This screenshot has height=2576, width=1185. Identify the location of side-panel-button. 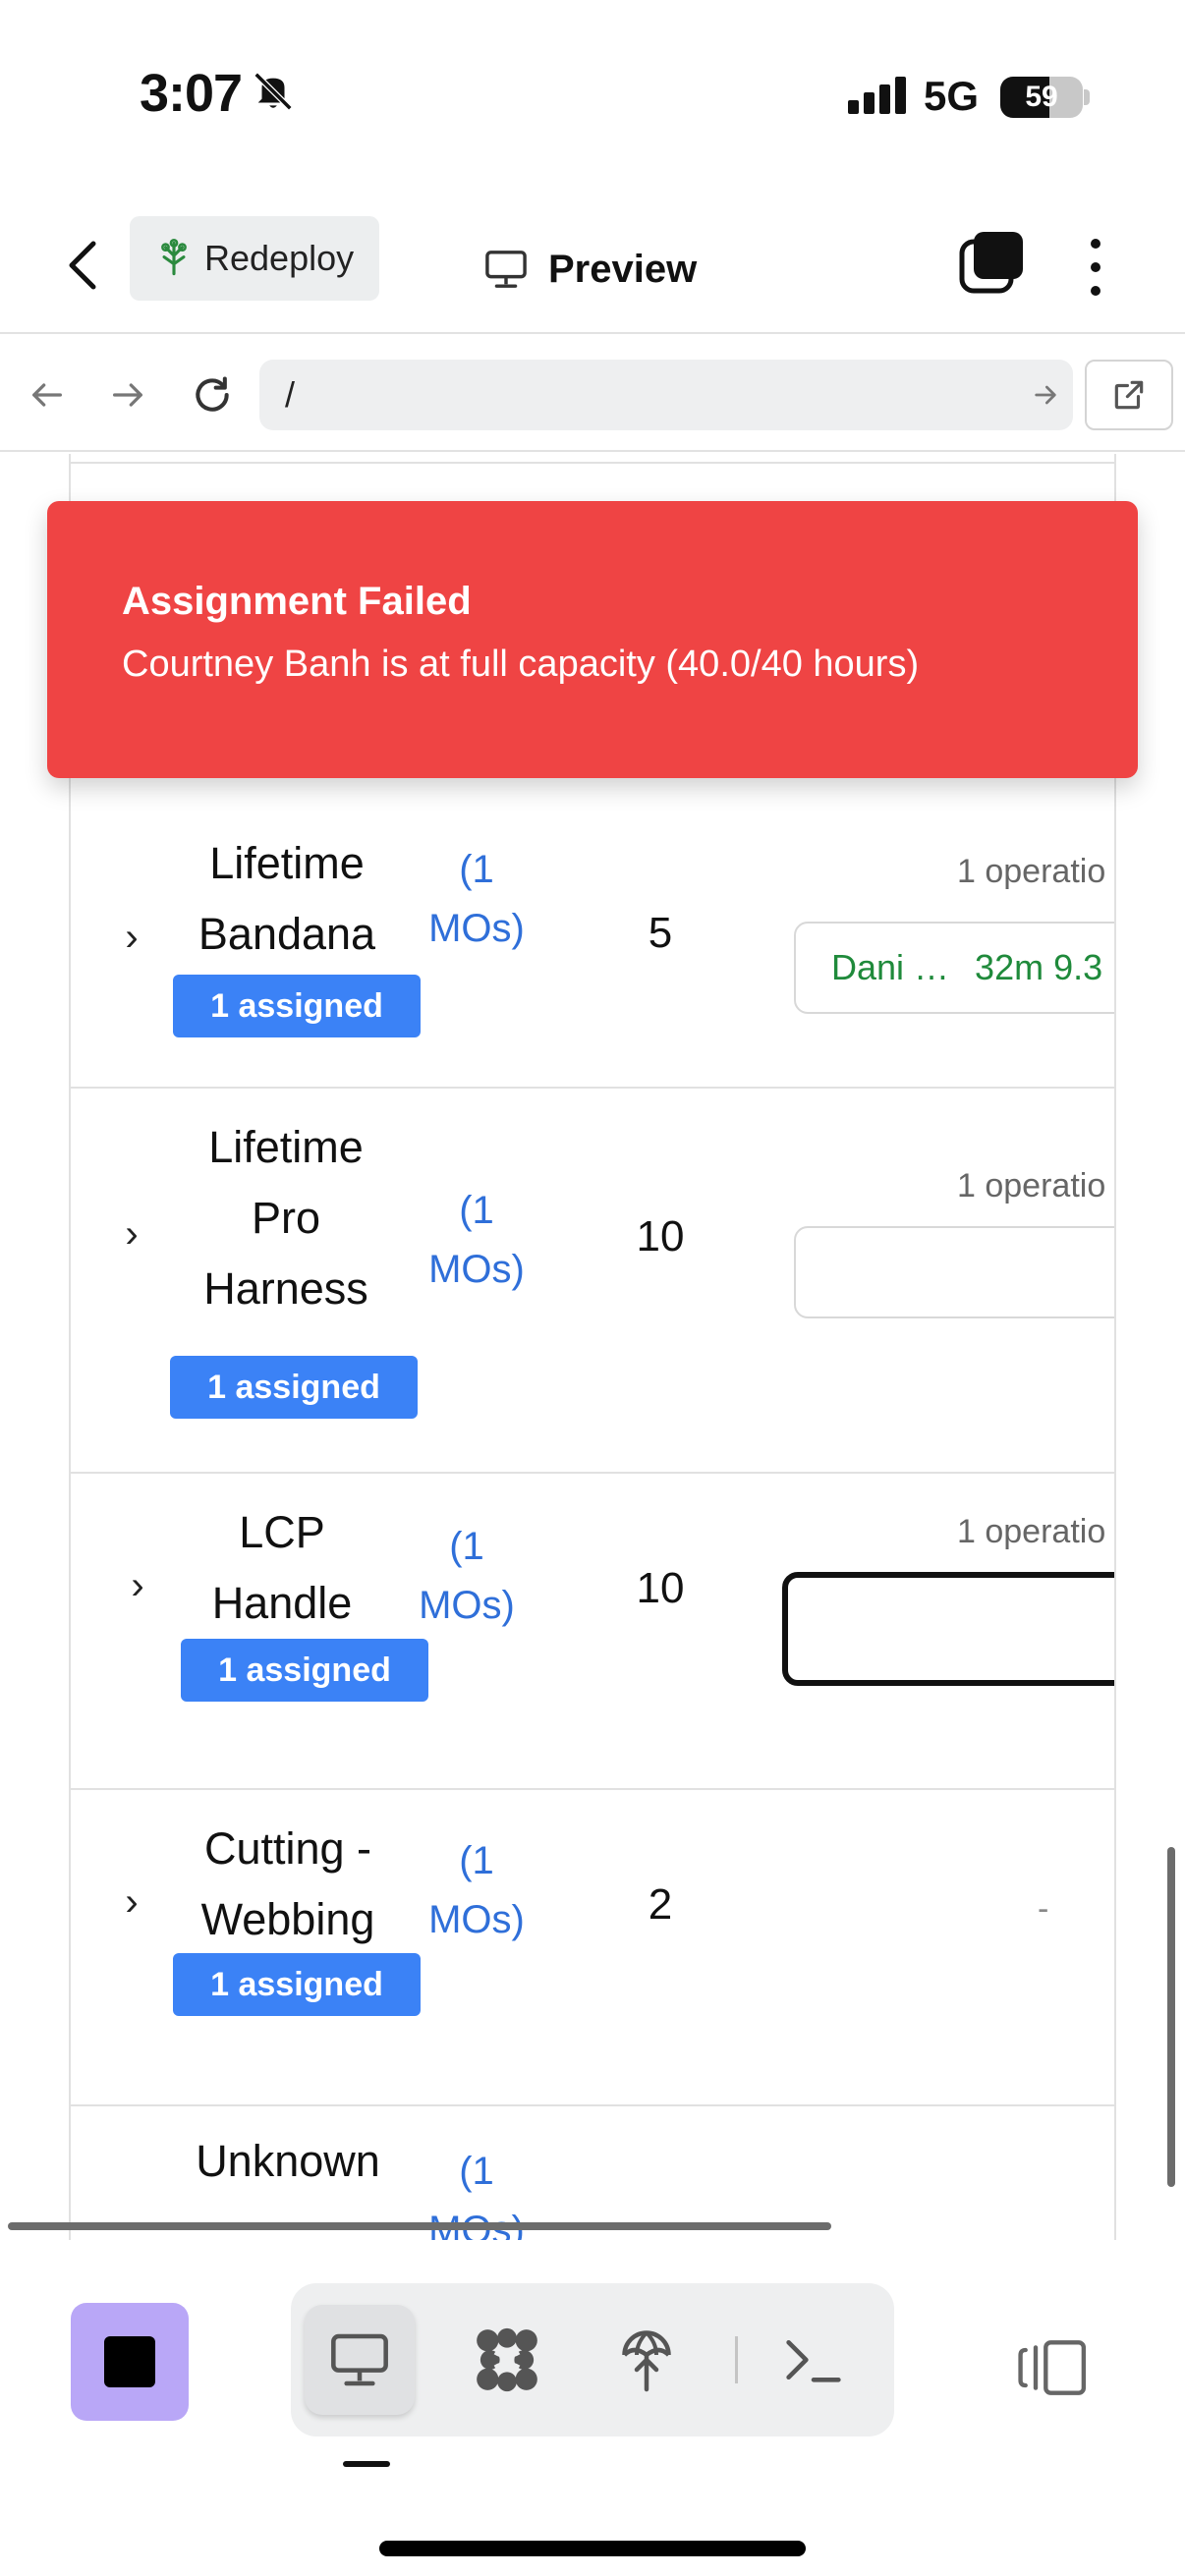
(1053, 2367).